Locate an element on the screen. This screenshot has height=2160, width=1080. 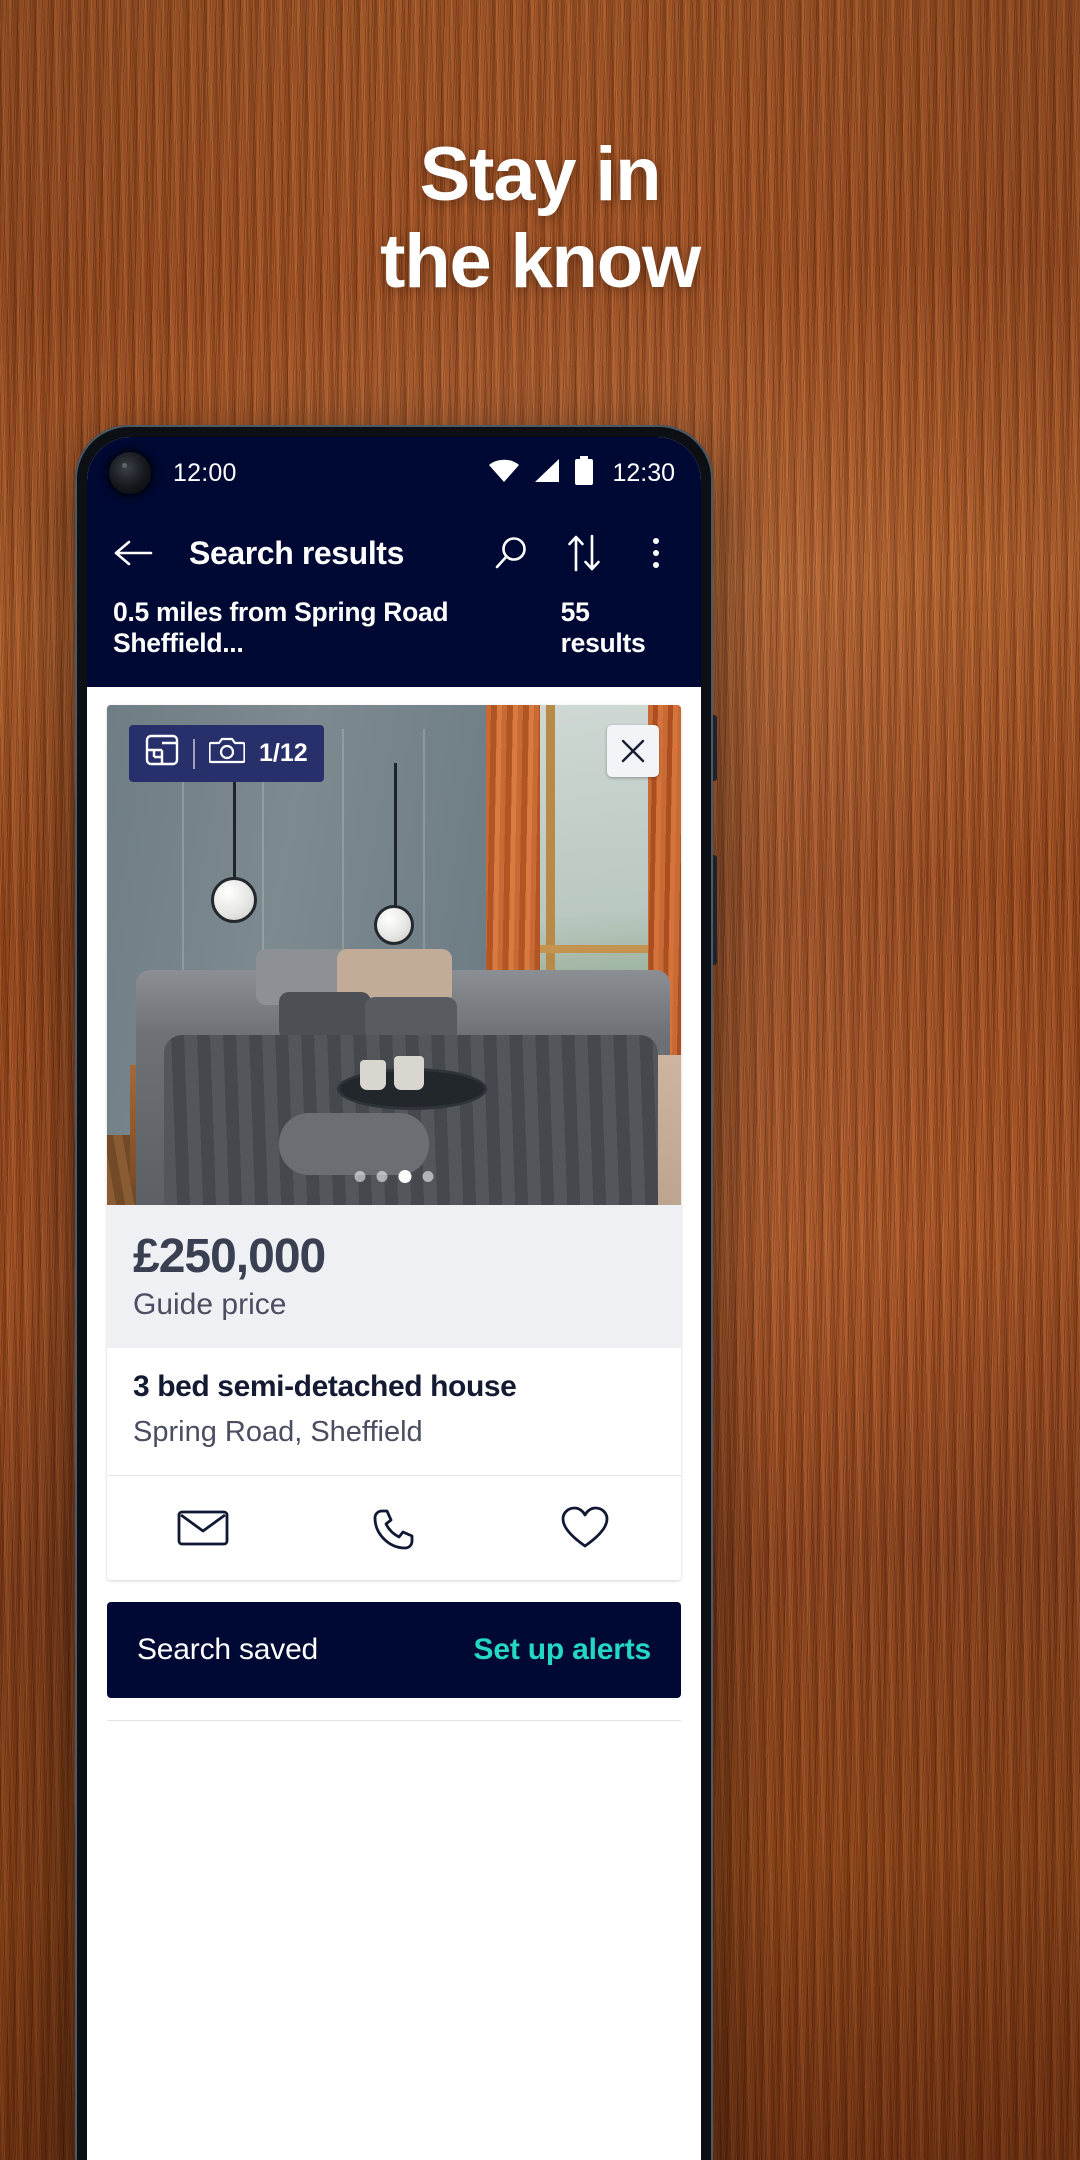
close-icon is located at coordinates (633, 751).